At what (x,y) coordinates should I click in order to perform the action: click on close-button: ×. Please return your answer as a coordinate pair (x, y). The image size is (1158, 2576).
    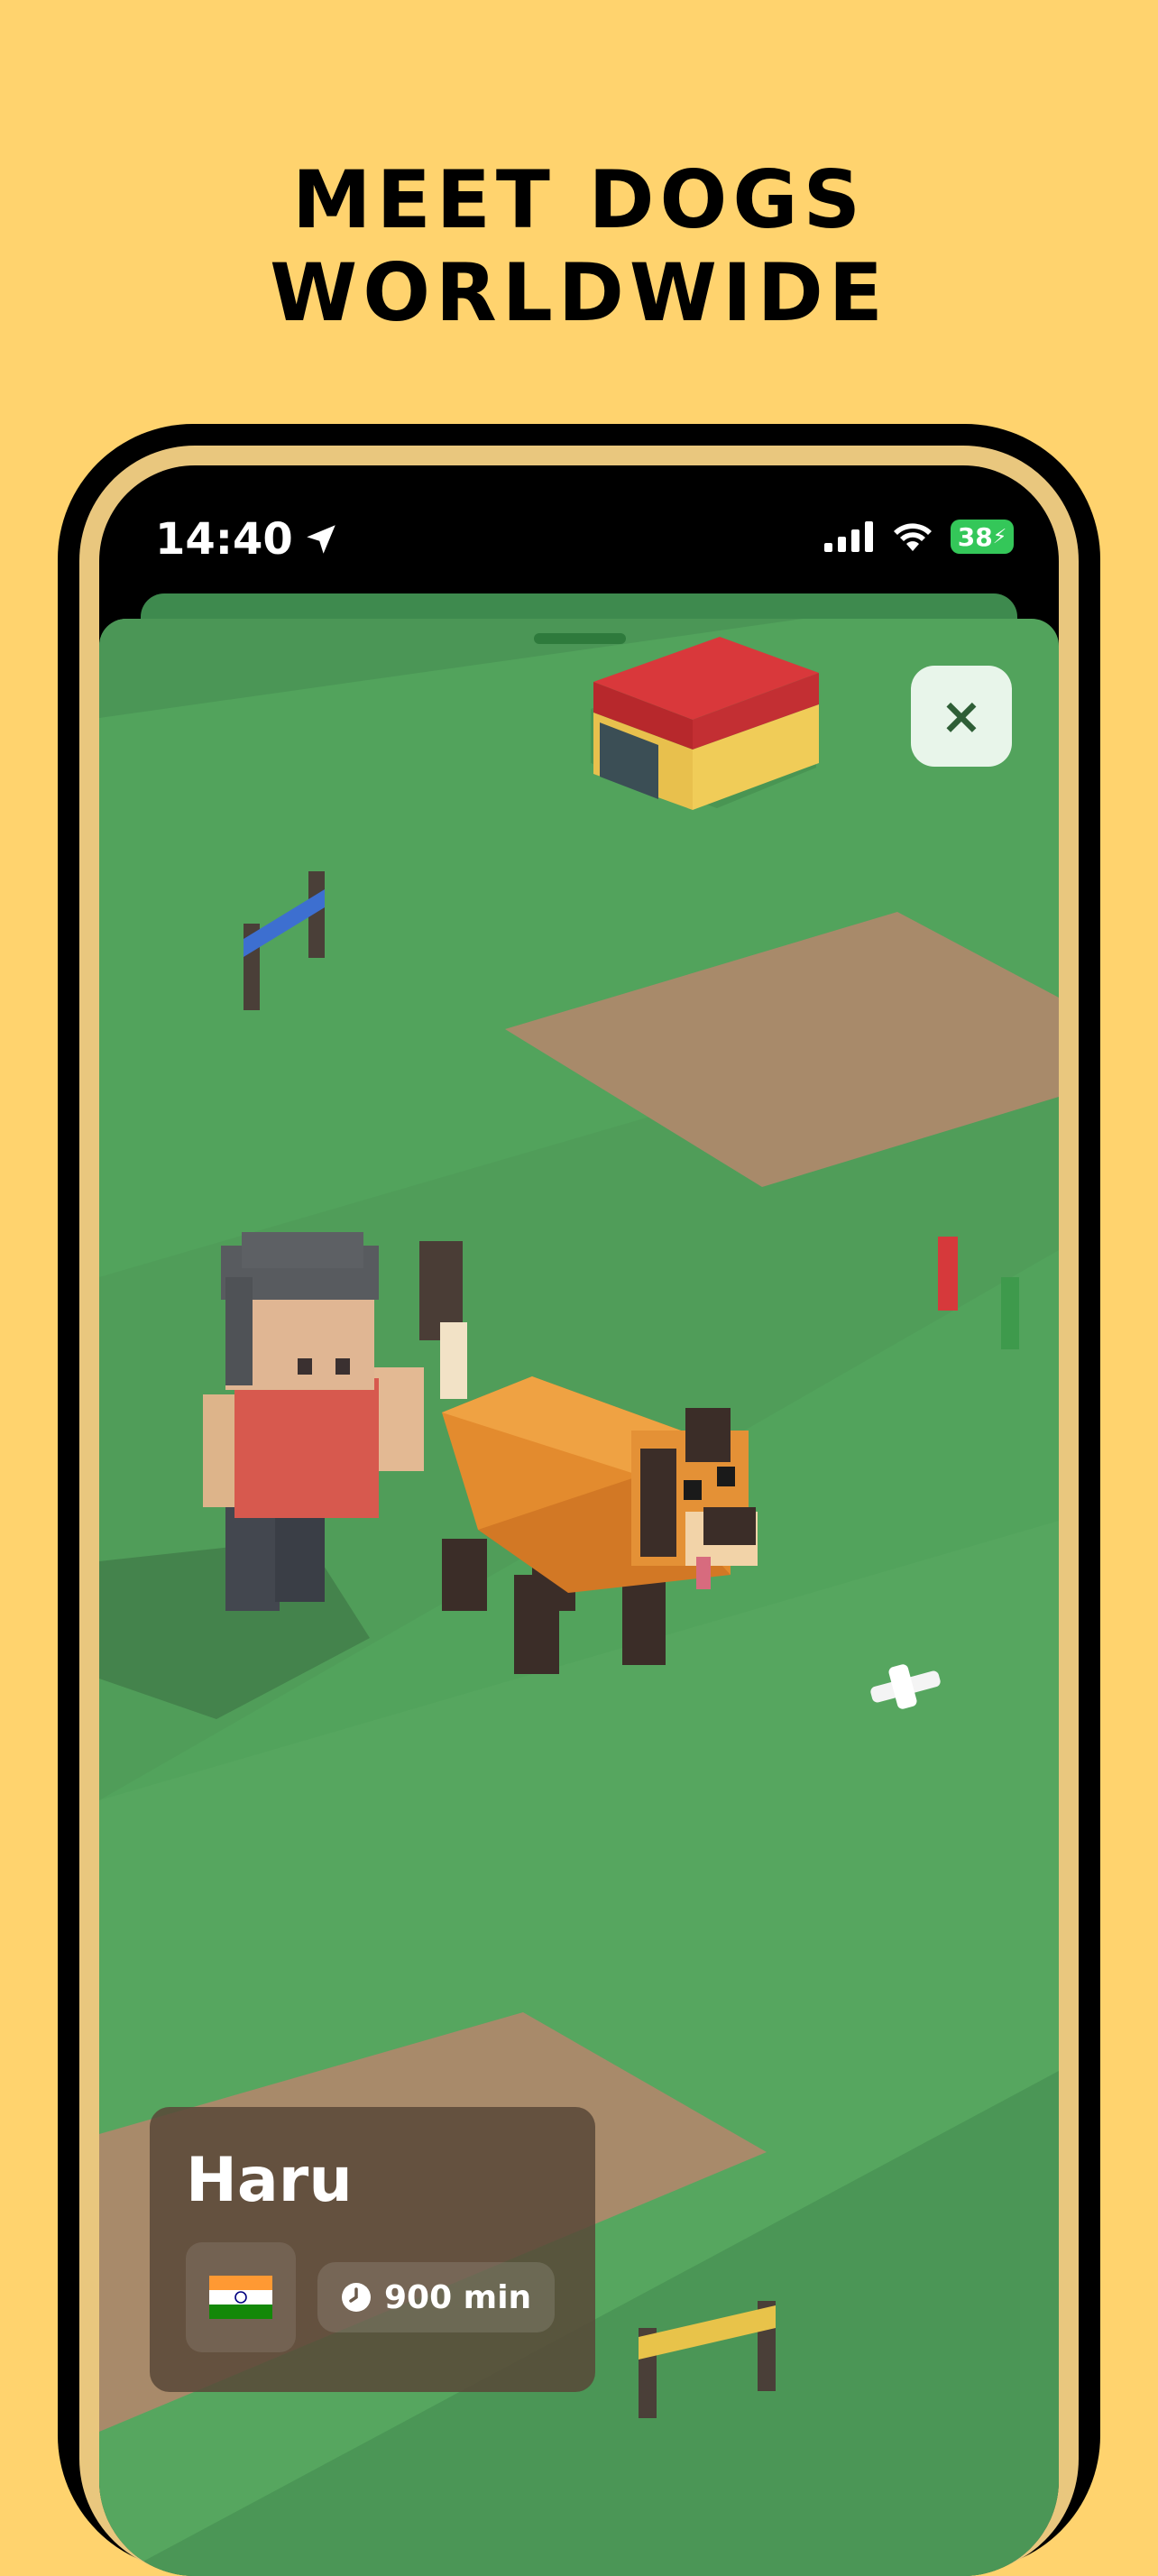
    Looking at the image, I should click on (961, 716).